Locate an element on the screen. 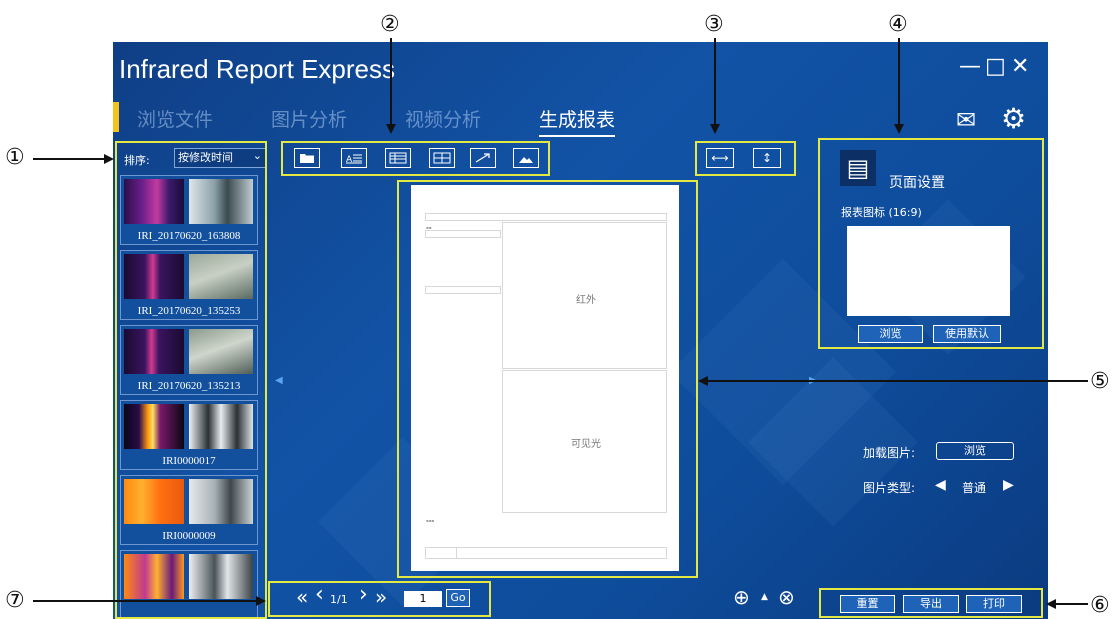  highlight-actions is located at coordinates (931, 603).